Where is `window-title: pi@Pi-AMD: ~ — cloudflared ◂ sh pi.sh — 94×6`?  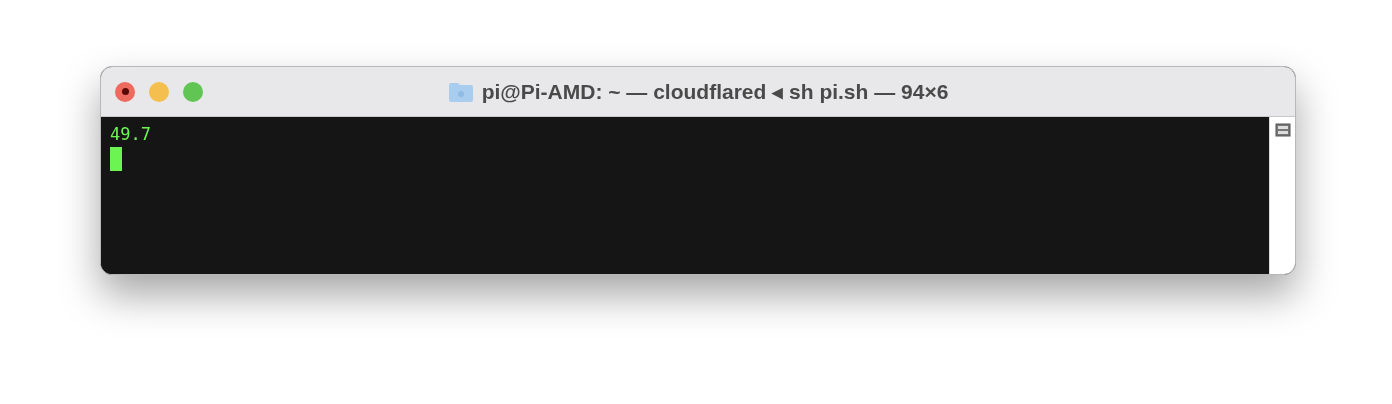
window-title: pi@Pi-AMD: ~ — cloudflared ◂ sh pi.sh — 94×6 is located at coordinates (715, 91).